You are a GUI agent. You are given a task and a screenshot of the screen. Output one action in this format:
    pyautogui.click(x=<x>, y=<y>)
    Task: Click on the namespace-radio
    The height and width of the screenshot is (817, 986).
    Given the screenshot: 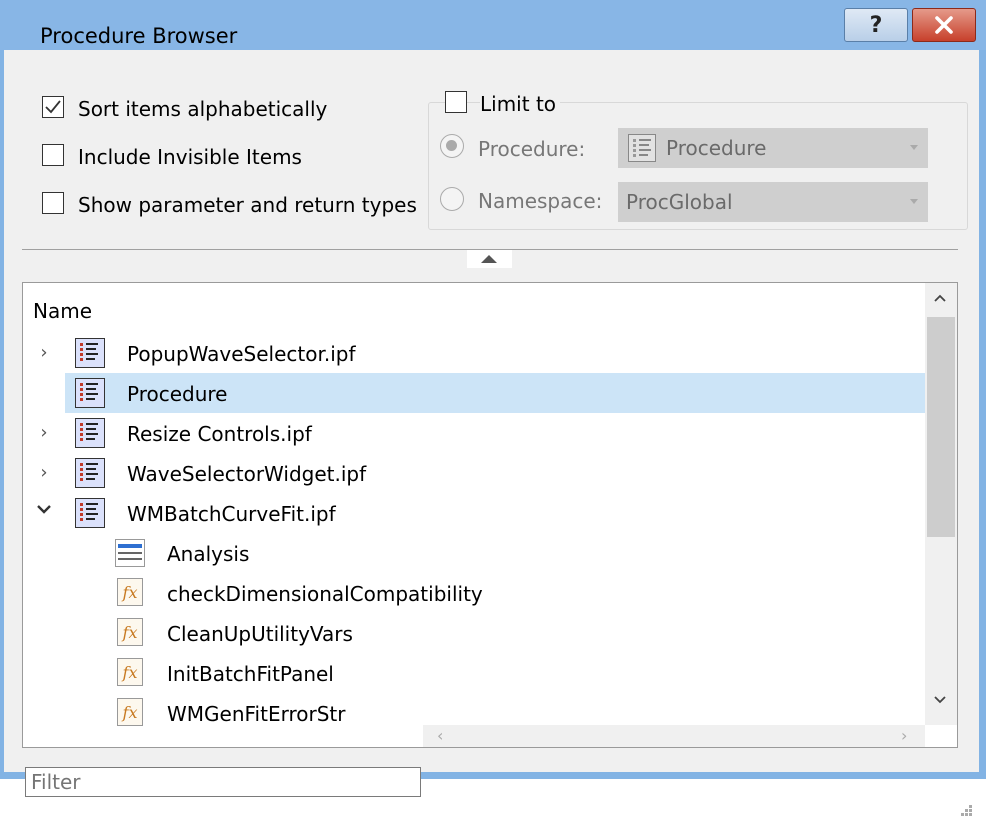 What is the action you would take?
    pyautogui.click(x=452, y=199)
    